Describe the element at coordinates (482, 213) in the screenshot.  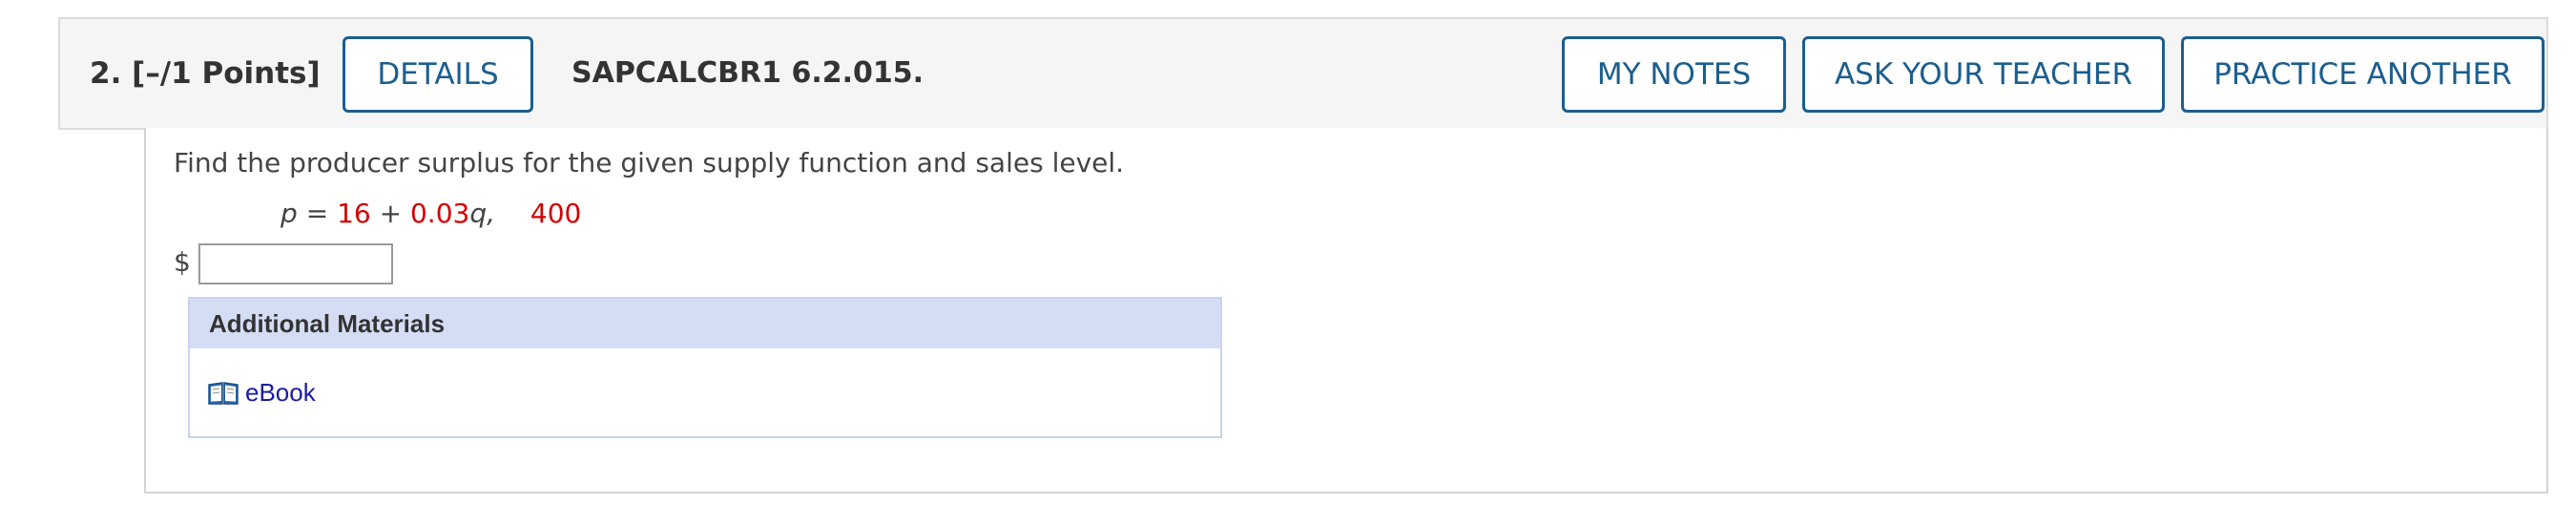
I see `formula-var-q: q,` at that location.